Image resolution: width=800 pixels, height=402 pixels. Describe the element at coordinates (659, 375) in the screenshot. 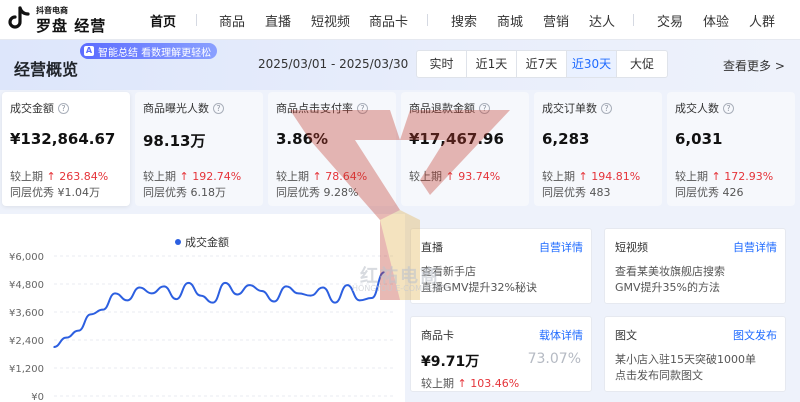

I see `panel-line: 点击发布同款图文` at that location.